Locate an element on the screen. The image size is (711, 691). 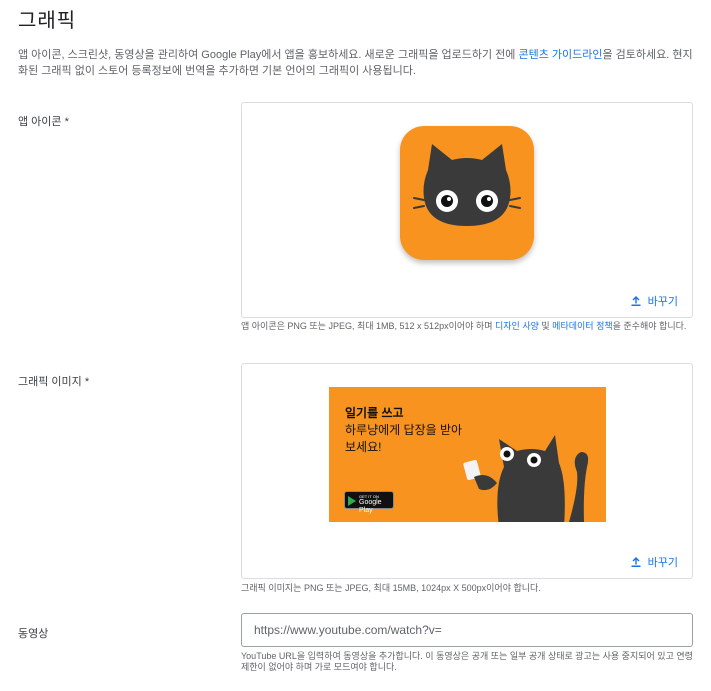
app-icon-change-button: 바꾸기 is located at coordinates (654, 301).